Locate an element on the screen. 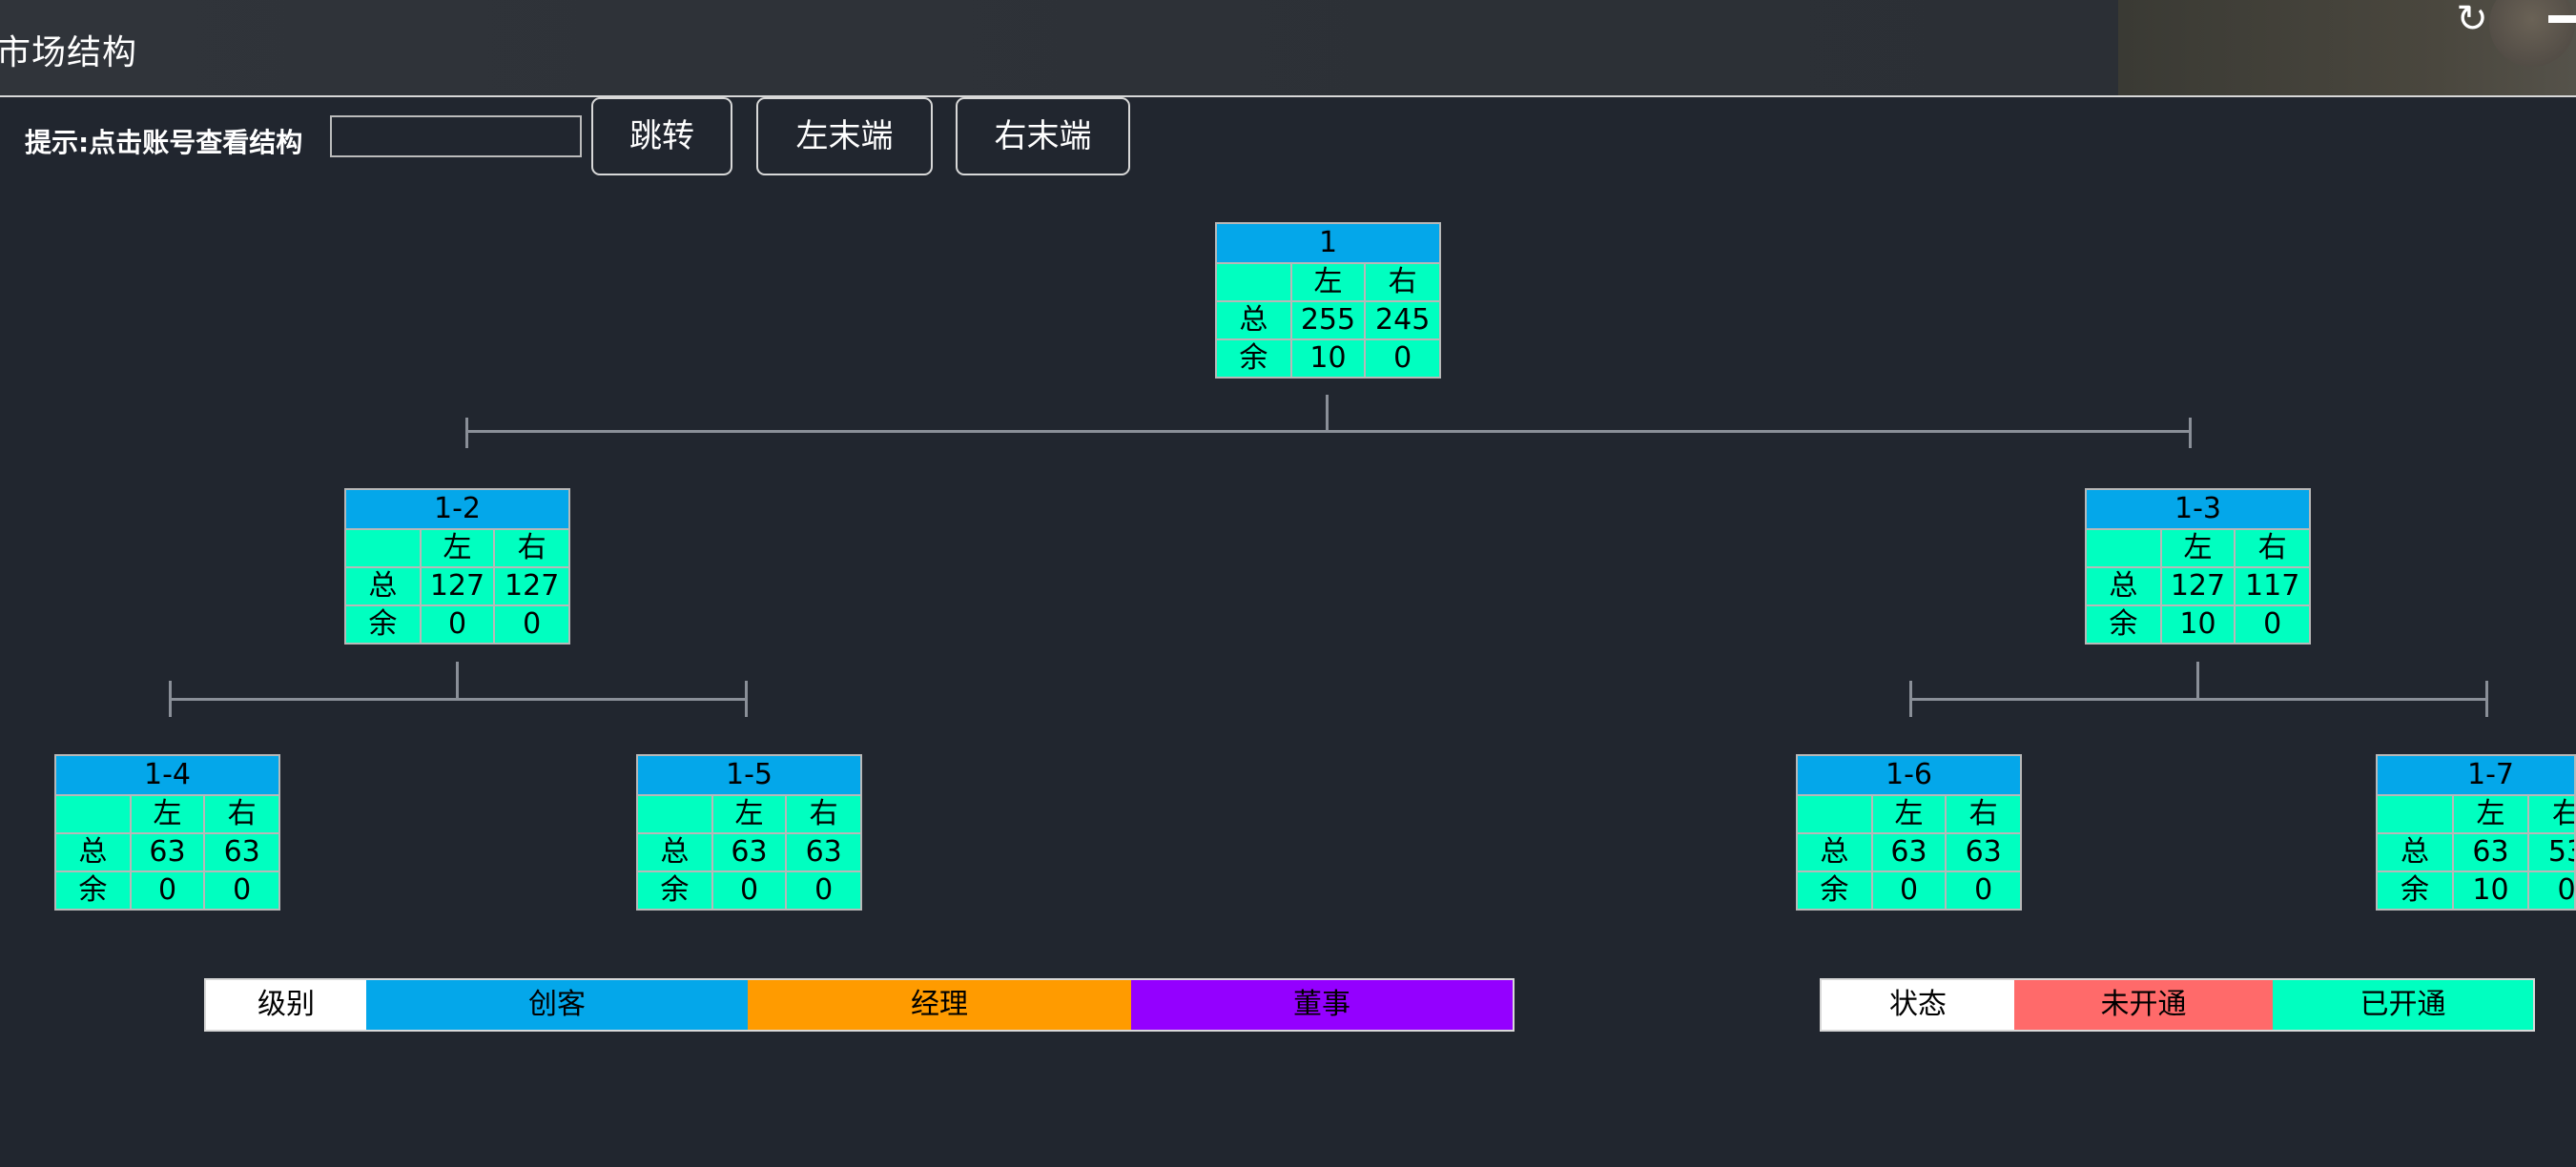 The image size is (2576, 1167). minimize-icon is located at coordinates (2562, 19).